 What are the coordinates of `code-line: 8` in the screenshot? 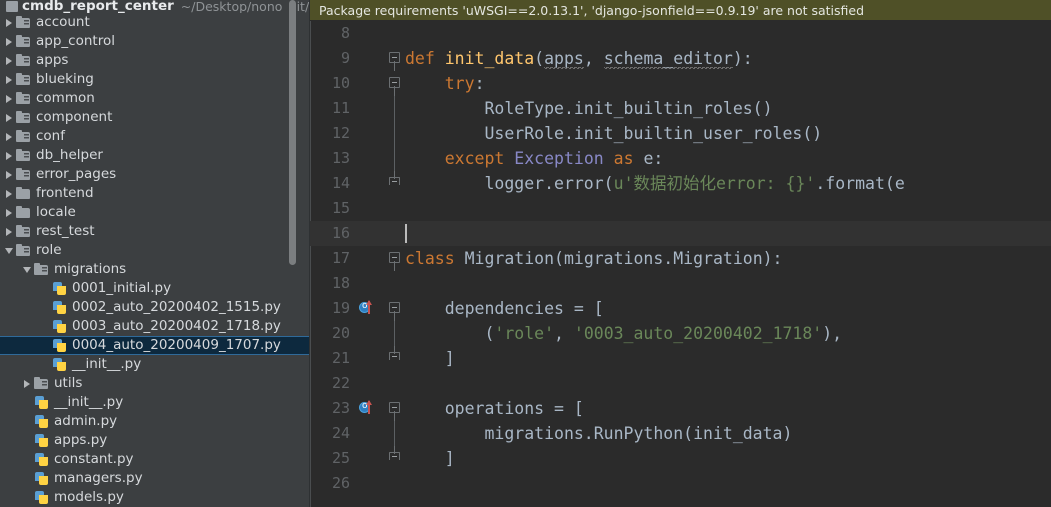 It's located at (680, 33).